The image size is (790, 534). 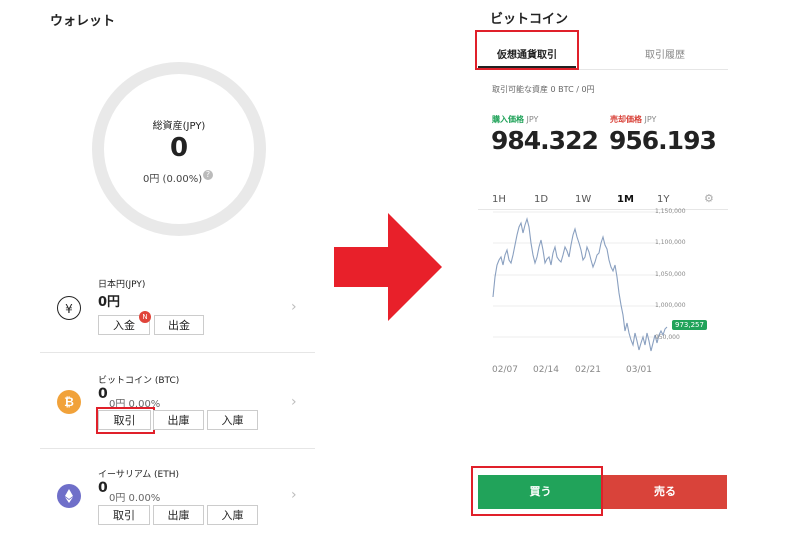 I want to click on price-chart, so click(x=580, y=281).